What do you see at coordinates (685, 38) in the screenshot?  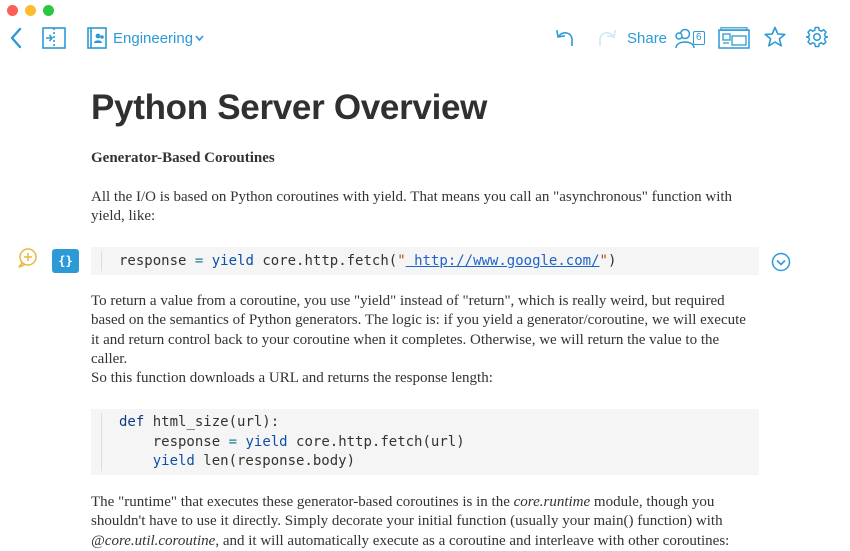 I see `users-icon` at bounding box center [685, 38].